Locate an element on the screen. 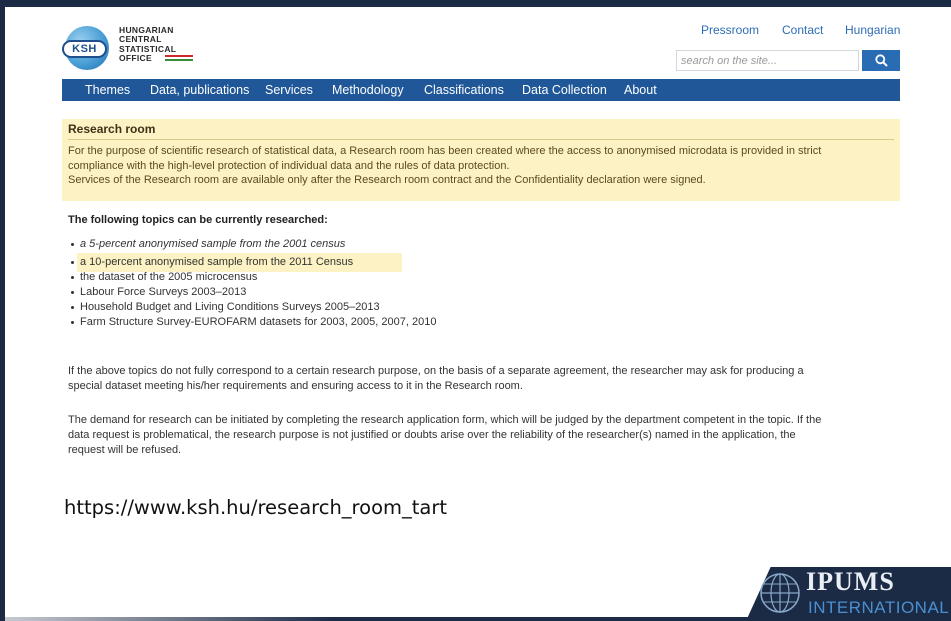 The height and width of the screenshot is (621, 951). ipums-name: IPUMS is located at coordinates (850, 581).